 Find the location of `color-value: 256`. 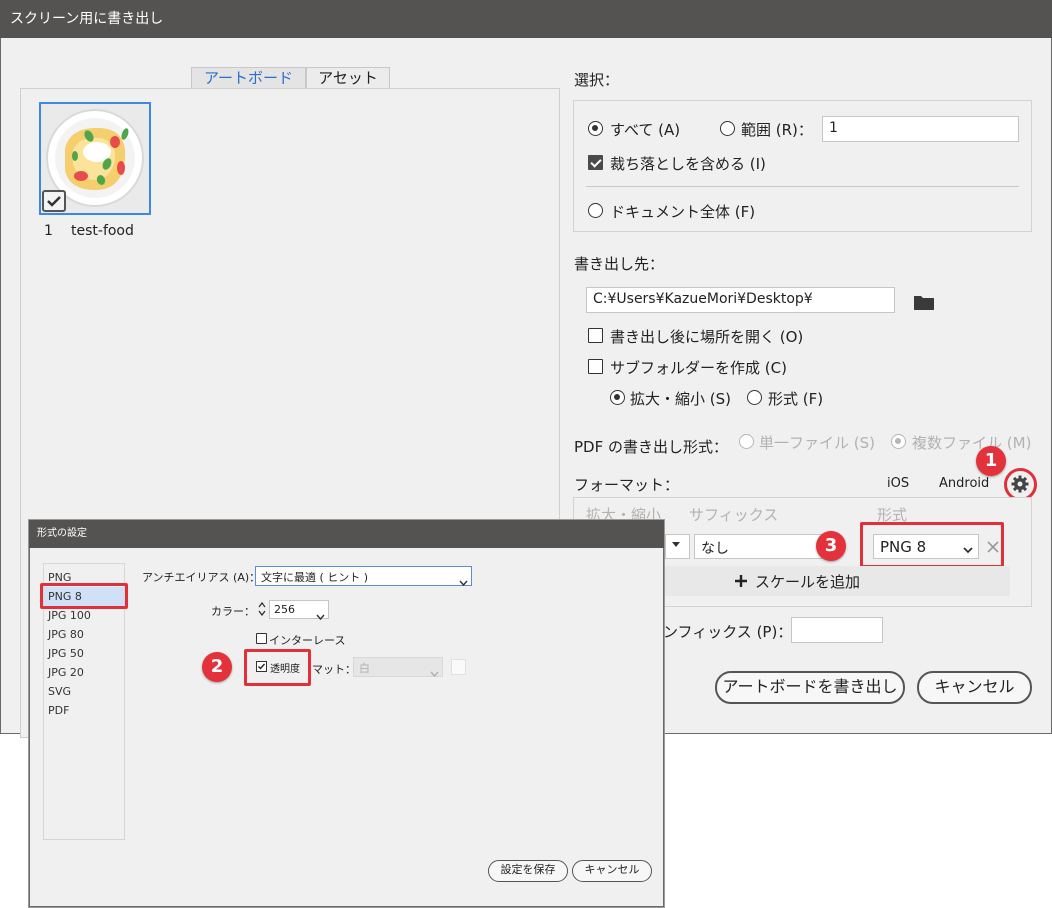

color-value: 256 is located at coordinates (284, 609).